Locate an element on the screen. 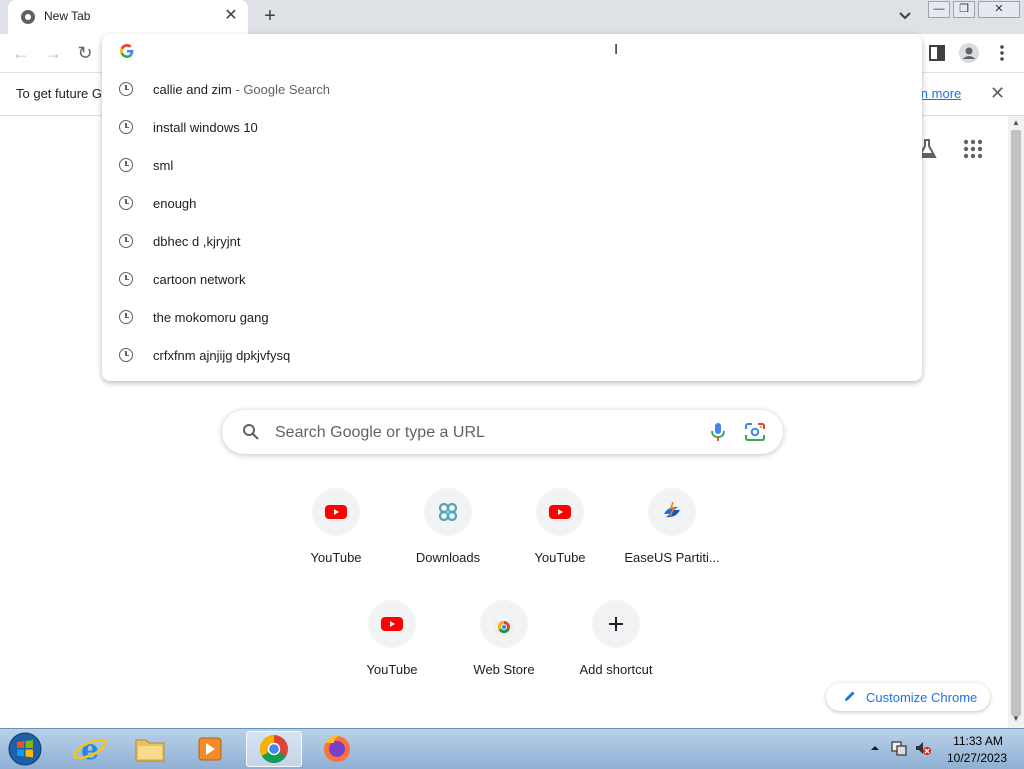  scroll-up-arrow-icon: ▲ is located at coordinates (1016, 123).